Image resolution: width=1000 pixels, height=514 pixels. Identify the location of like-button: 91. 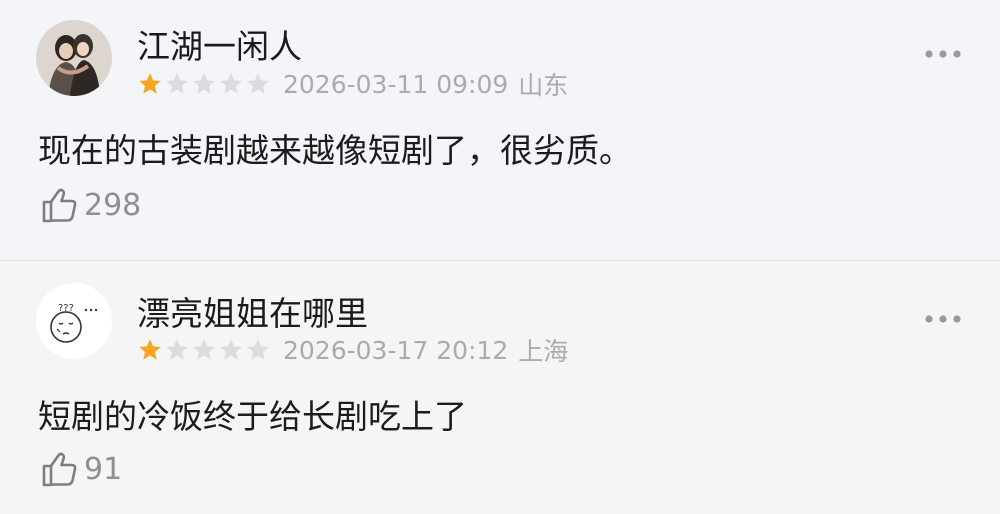
(81, 469).